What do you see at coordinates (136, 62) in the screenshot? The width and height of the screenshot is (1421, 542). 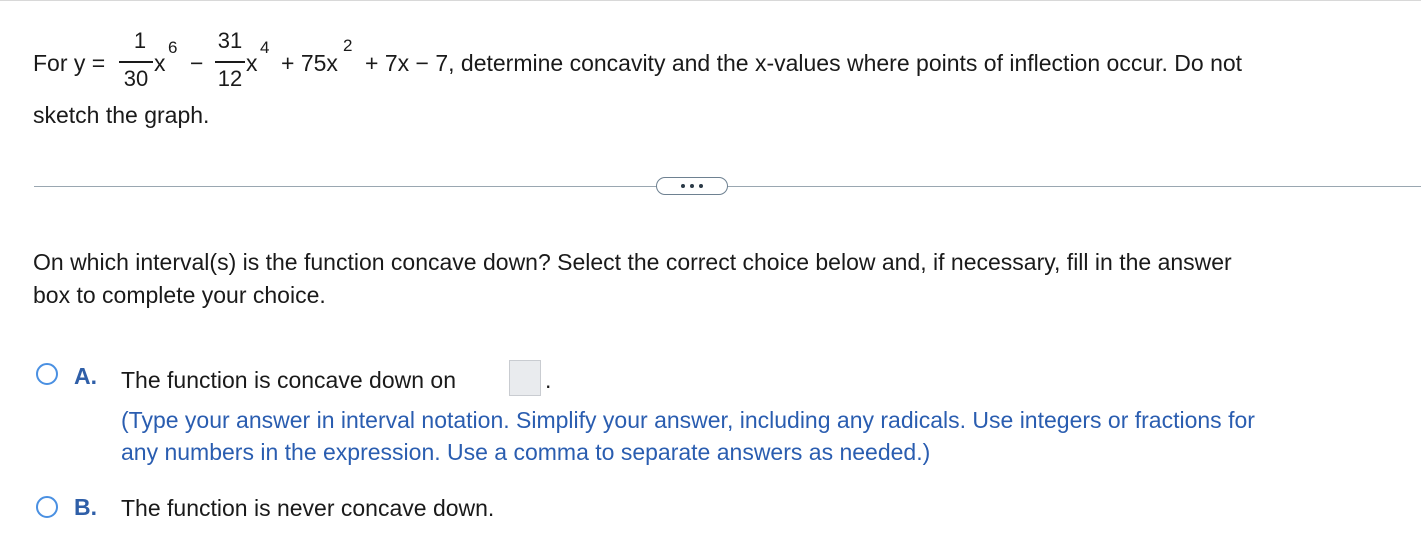 I see `fraction-1-bar` at bounding box center [136, 62].